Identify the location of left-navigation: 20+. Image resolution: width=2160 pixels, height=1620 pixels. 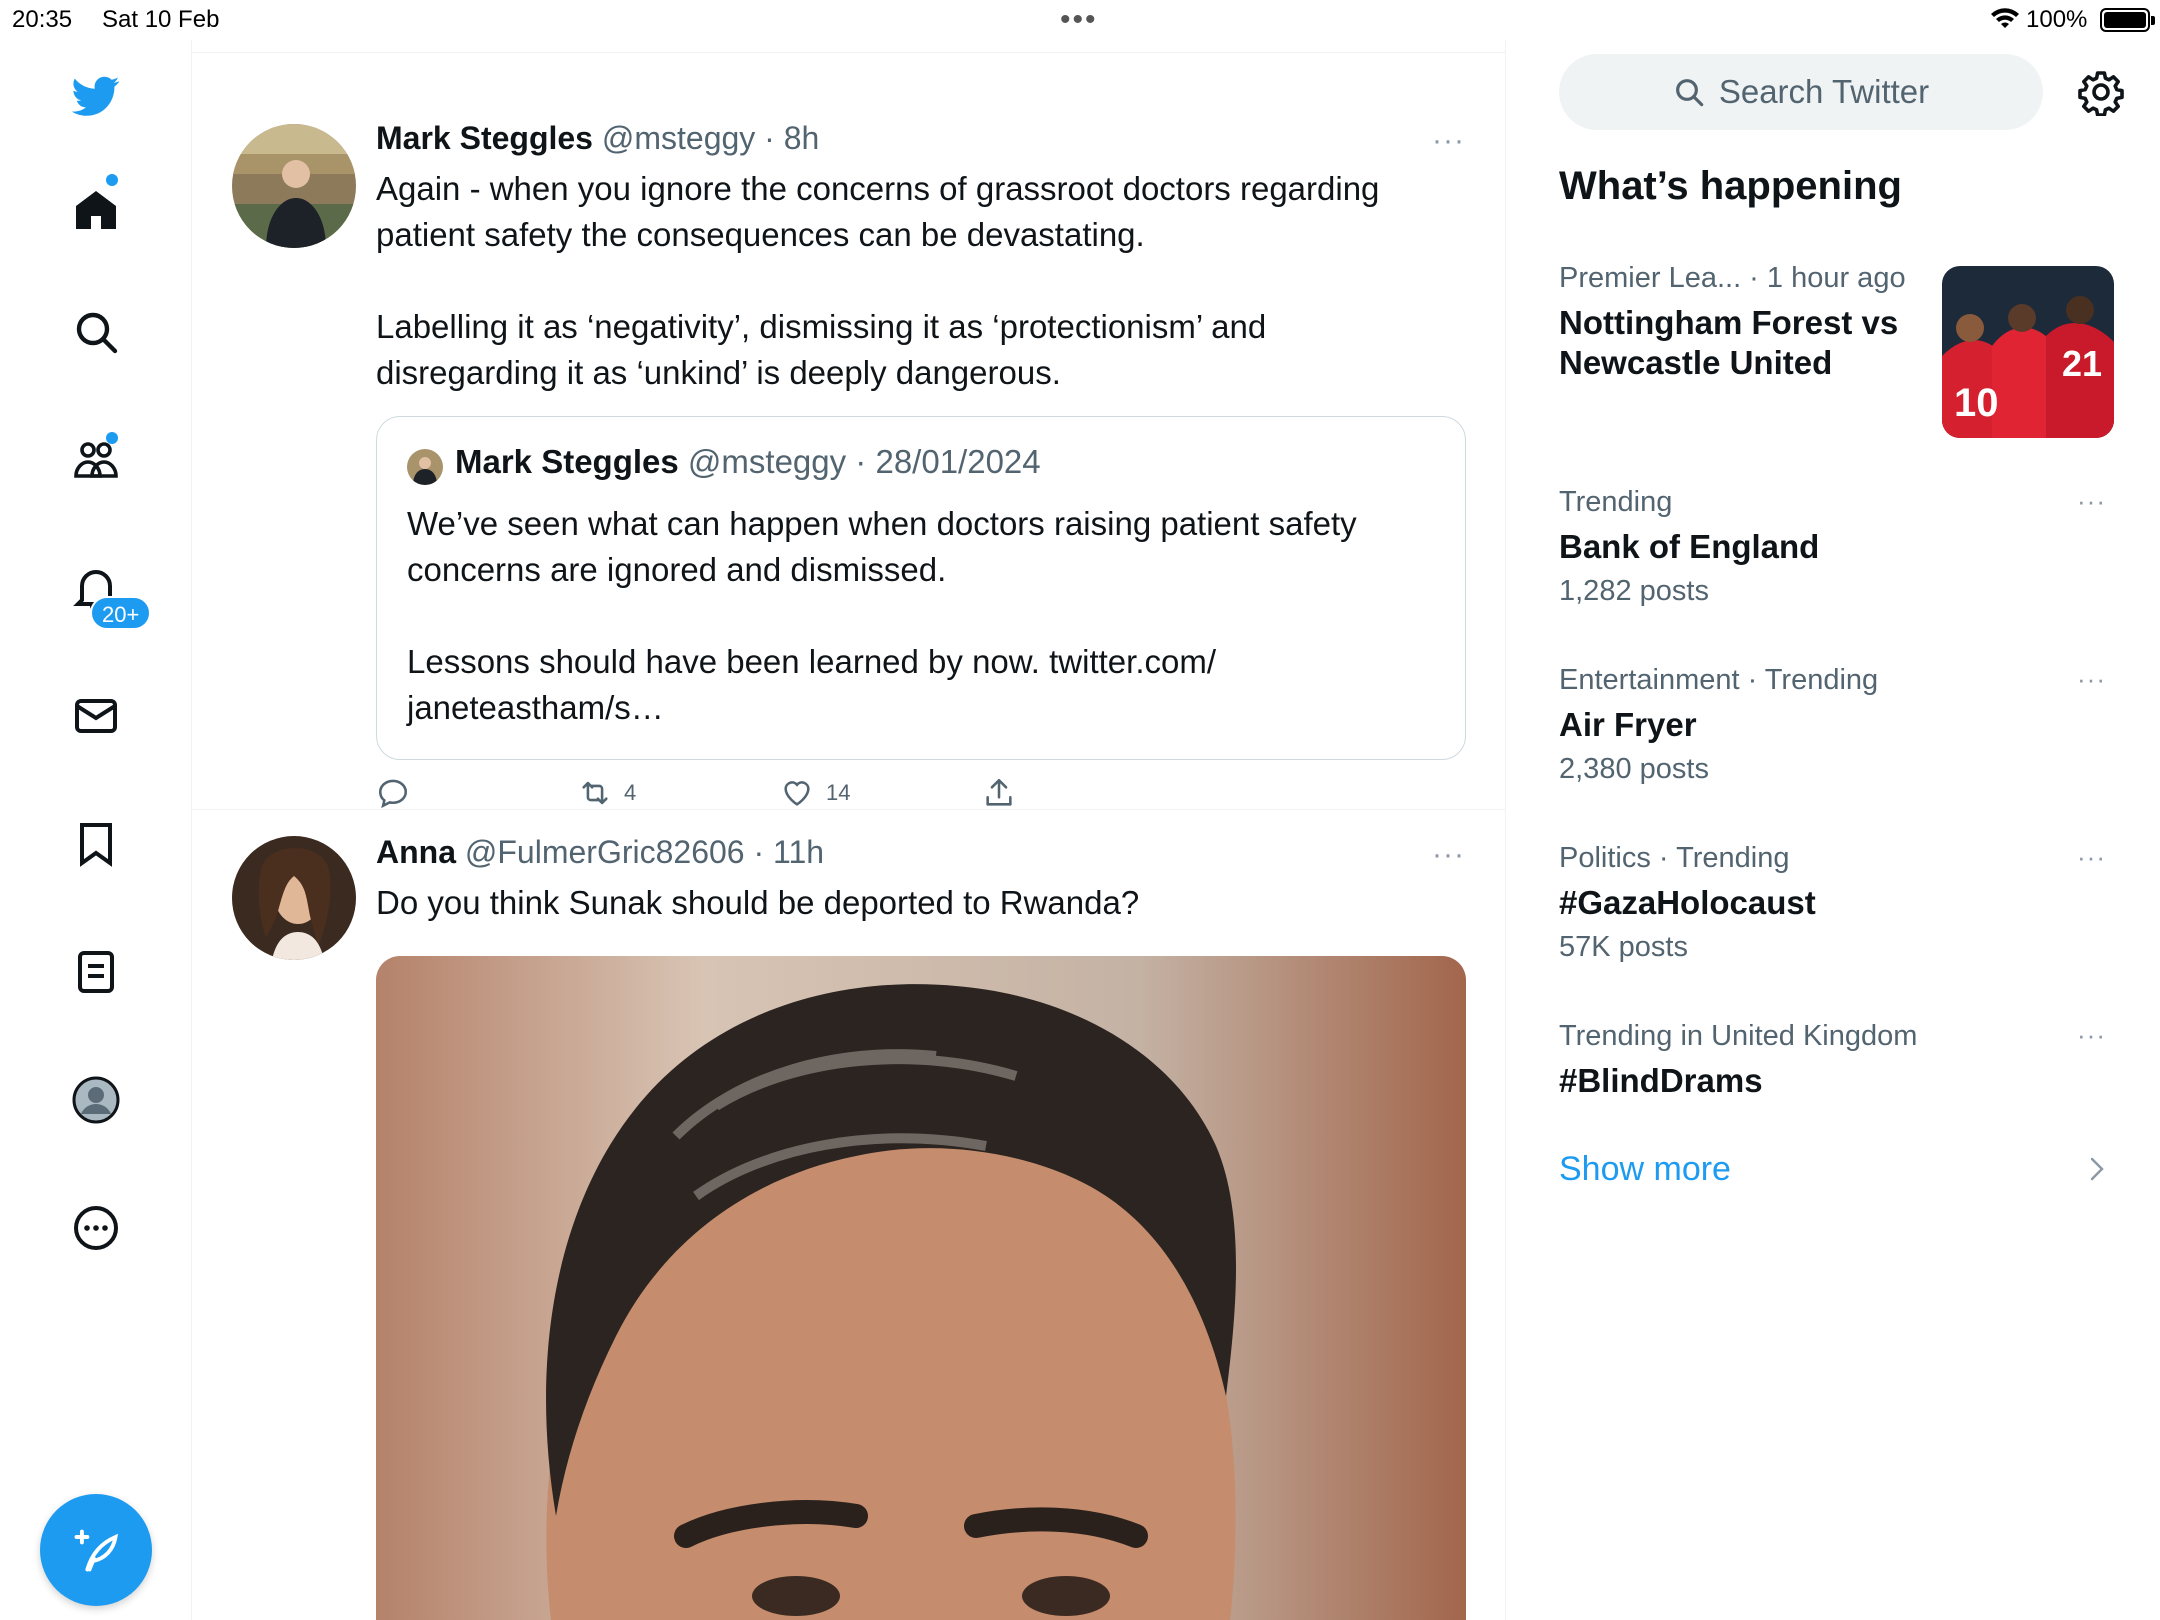
(96, 830).